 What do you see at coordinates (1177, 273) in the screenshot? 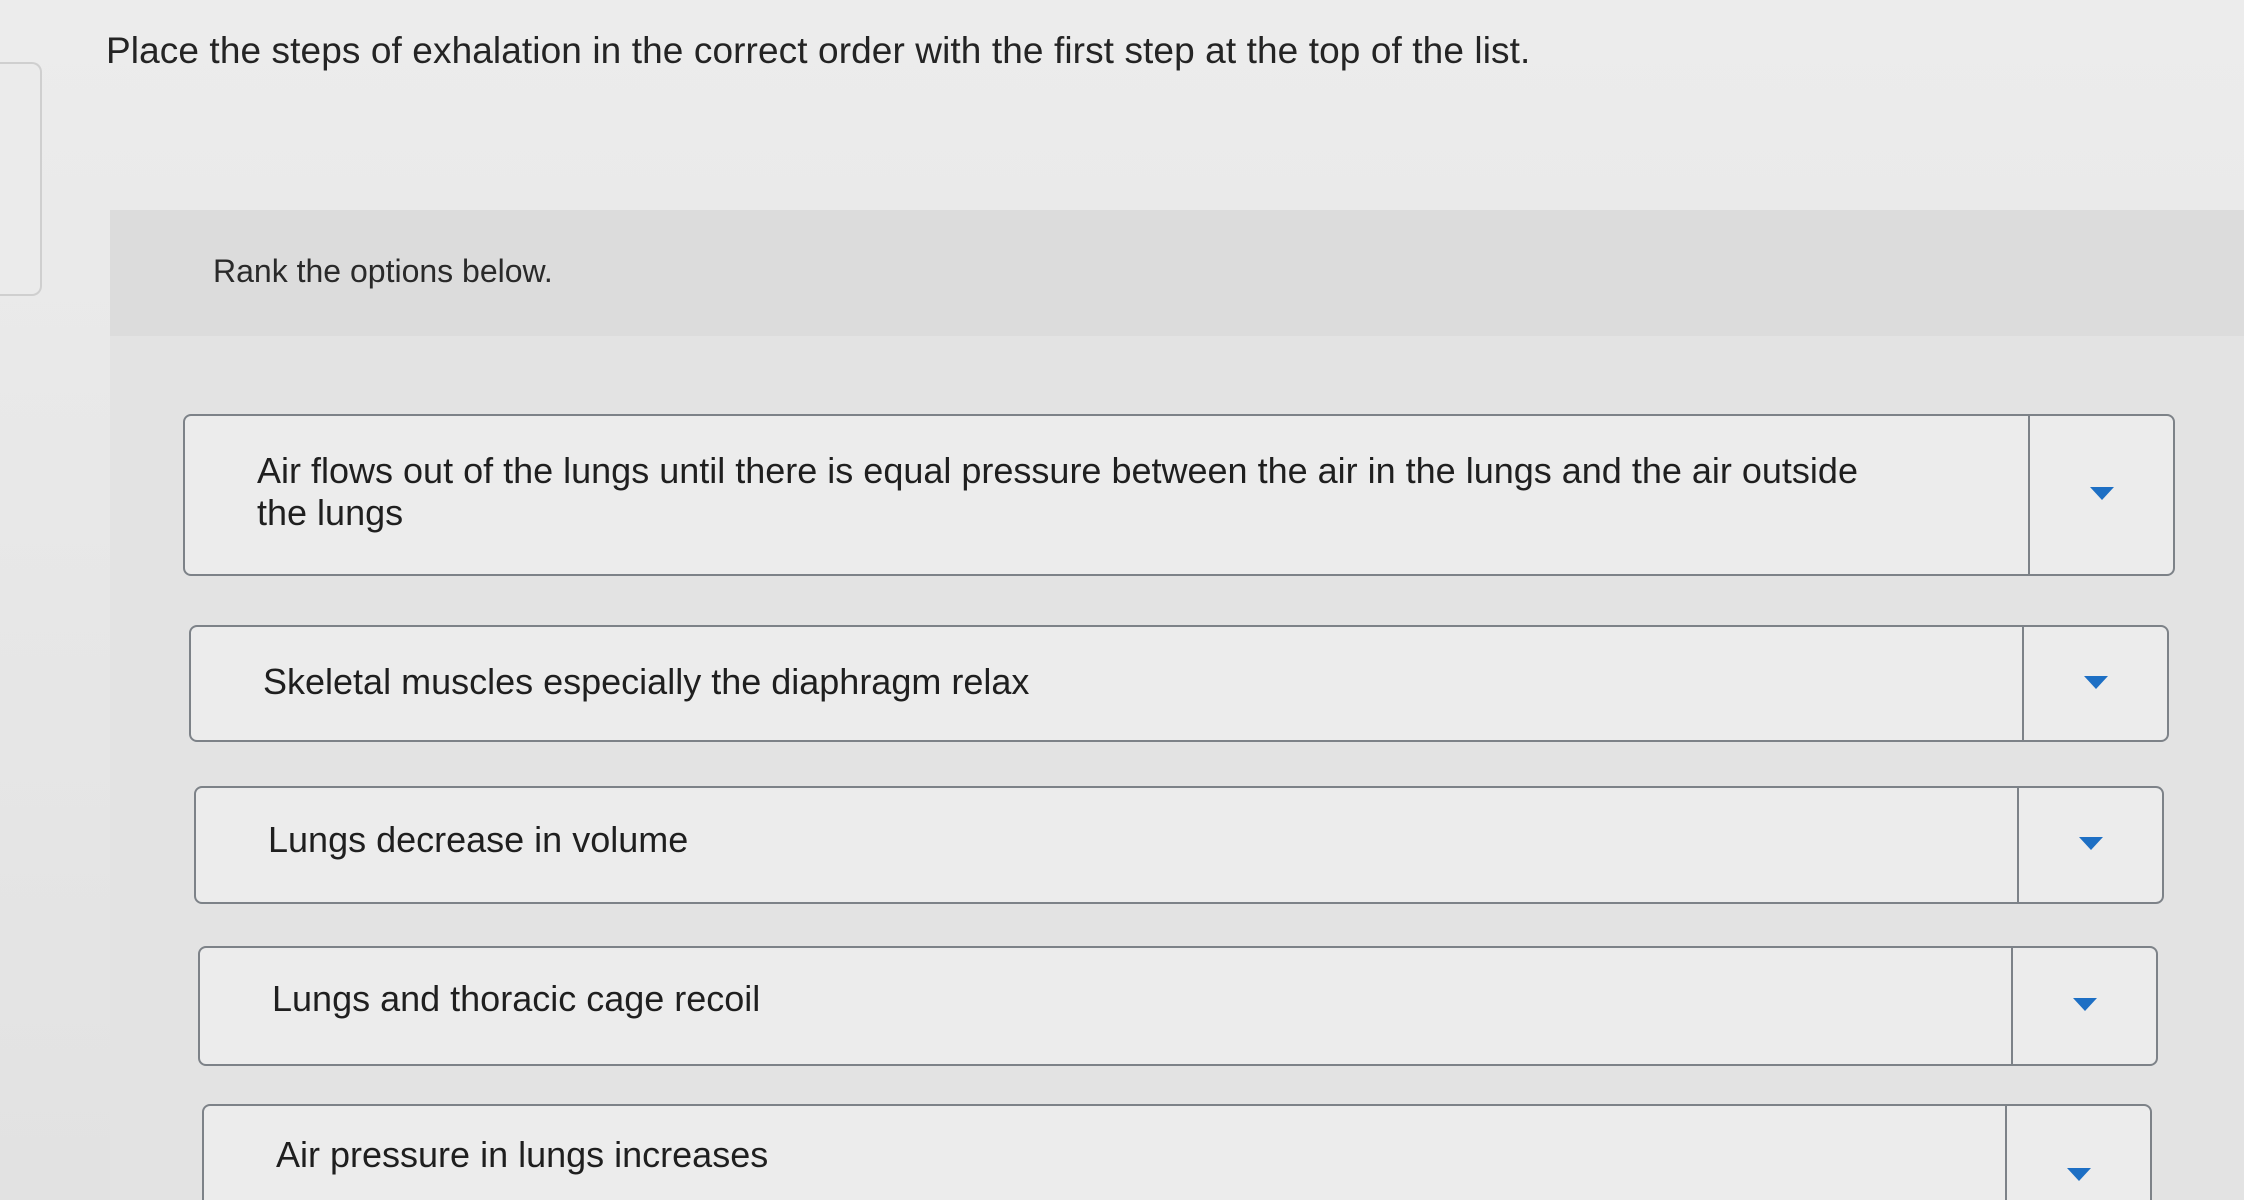
I see `ranking-header: Rank the options below.` at bounding box center [1177, 273].